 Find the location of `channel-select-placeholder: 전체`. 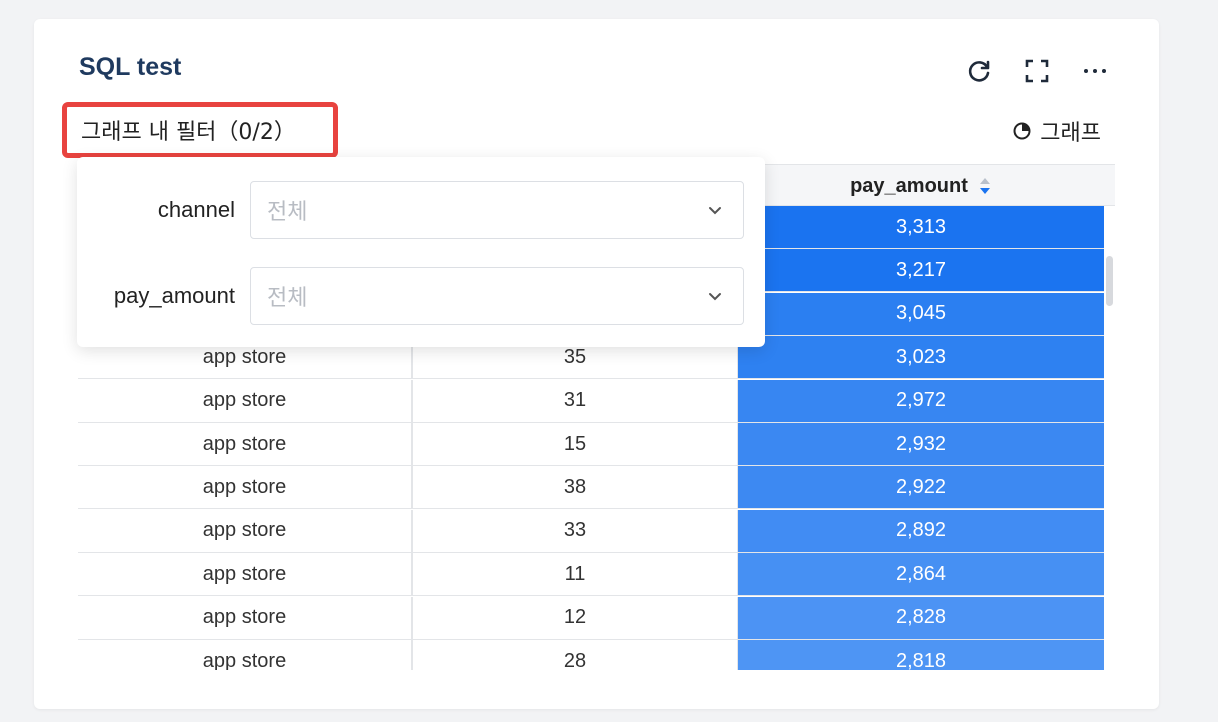

channel-select-placeholder: 전체 is located at coordinates (287, 212).